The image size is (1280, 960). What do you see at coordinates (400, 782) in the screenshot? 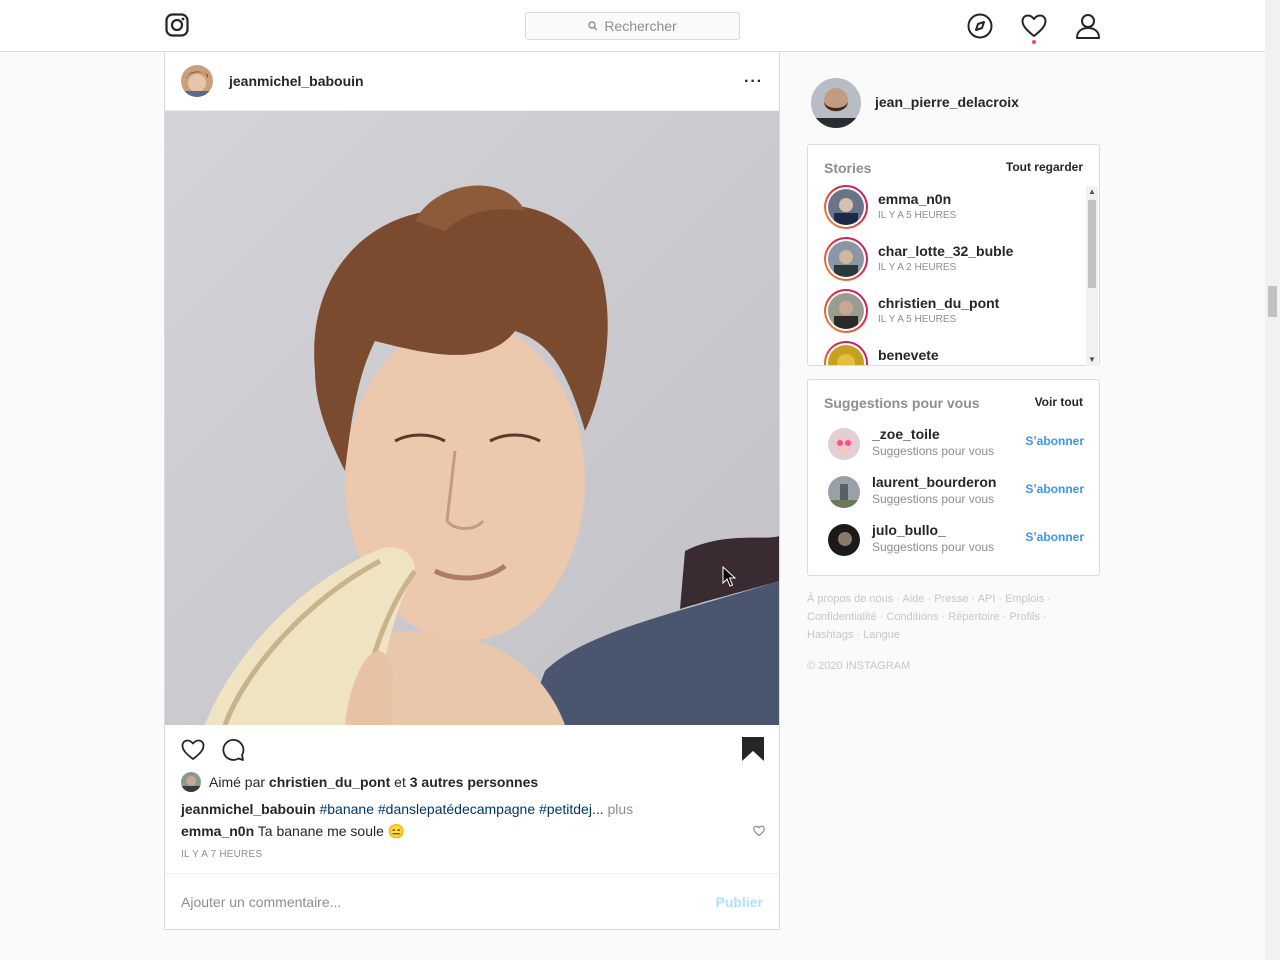
I see `liked-by-and: et` at bounding box center [400, 782].